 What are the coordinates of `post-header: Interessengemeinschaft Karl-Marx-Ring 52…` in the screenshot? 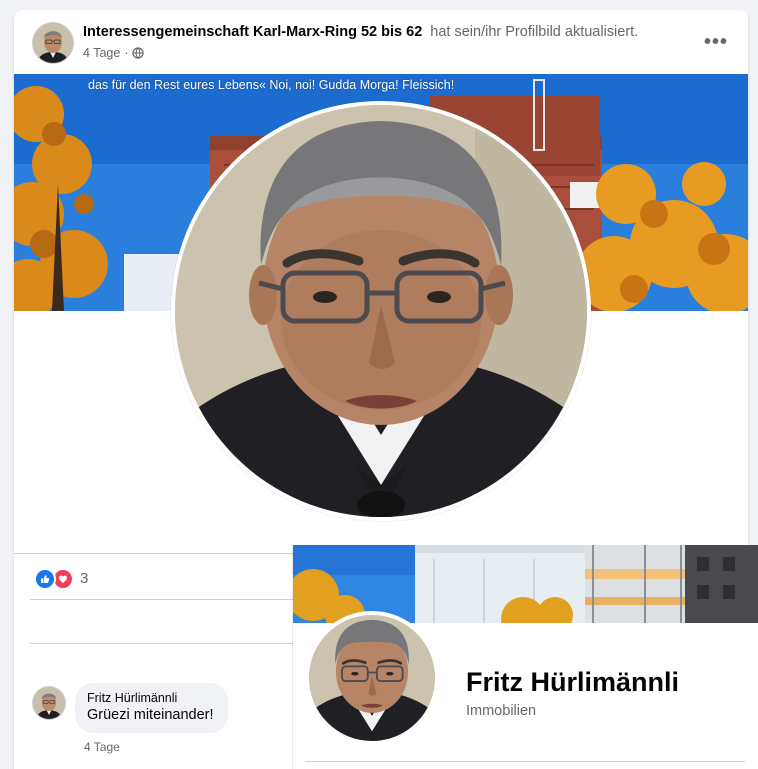 It's located at (381, 42).